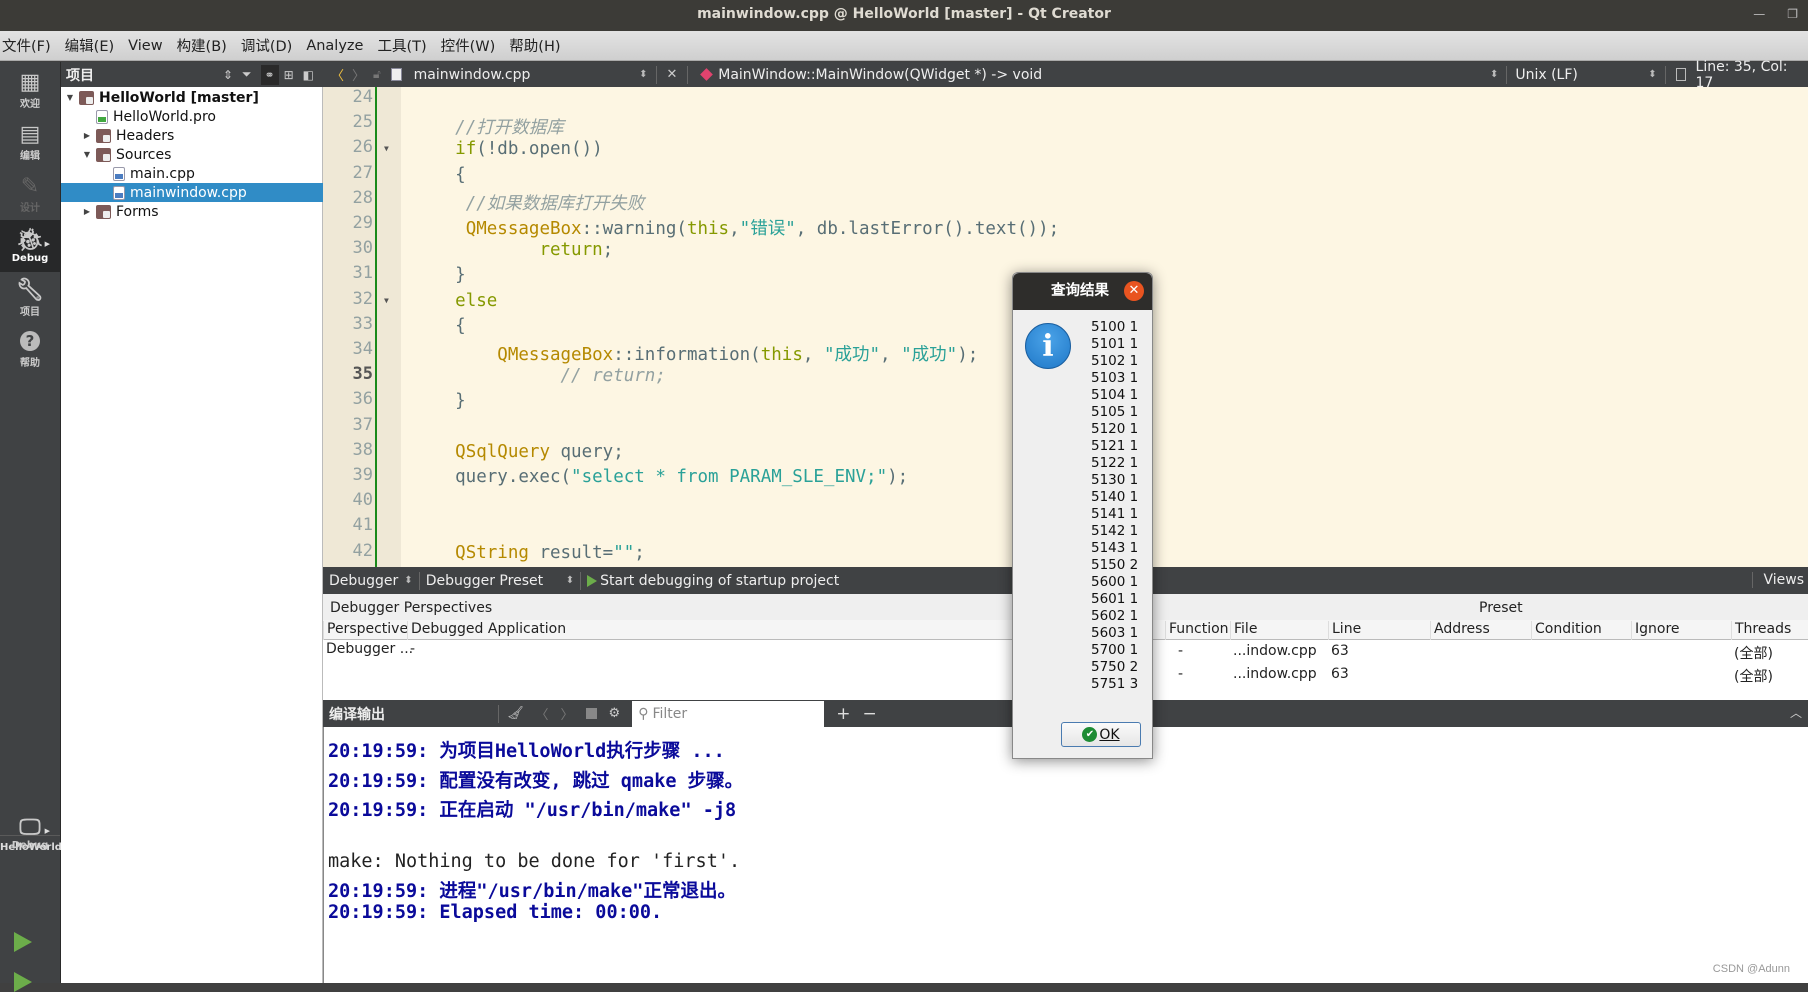  Describe the element at coordinates (490, 581) in the screenshot. I see `debugger-preset-combo: Debugger Preset` at that location.